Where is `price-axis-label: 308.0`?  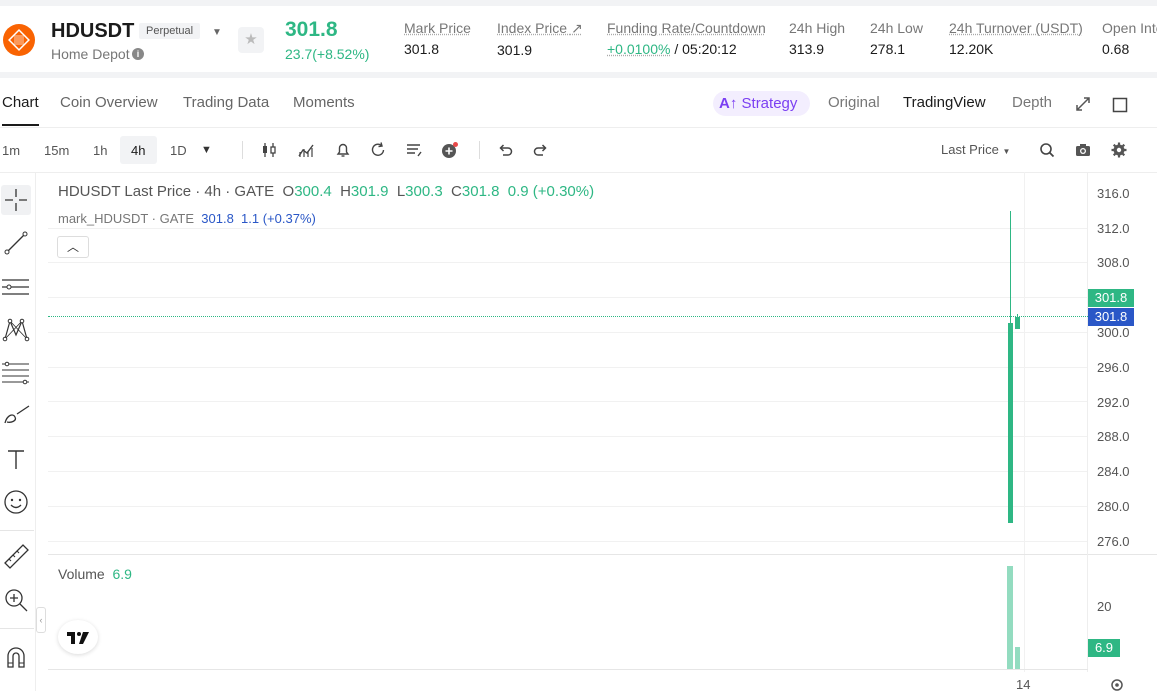
price-axis-label: 308.0 is located at coordinates (1113, 262).